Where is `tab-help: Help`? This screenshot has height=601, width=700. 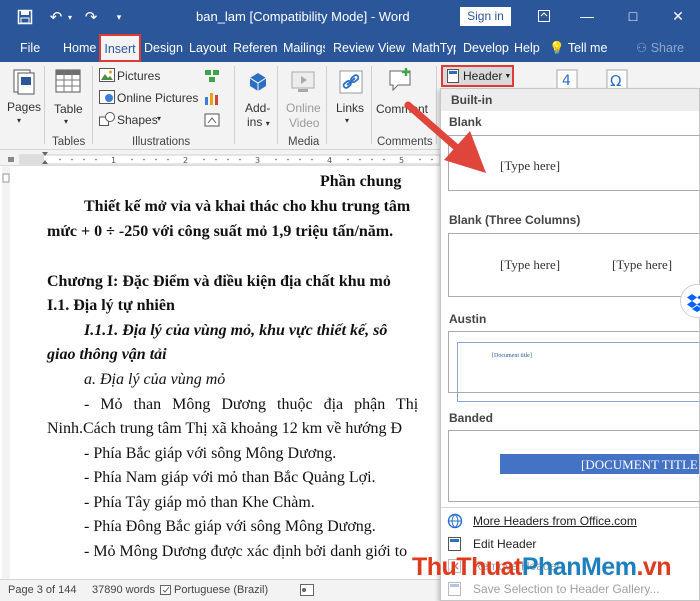 tab-help: Help is located at coordinates (527, 48).